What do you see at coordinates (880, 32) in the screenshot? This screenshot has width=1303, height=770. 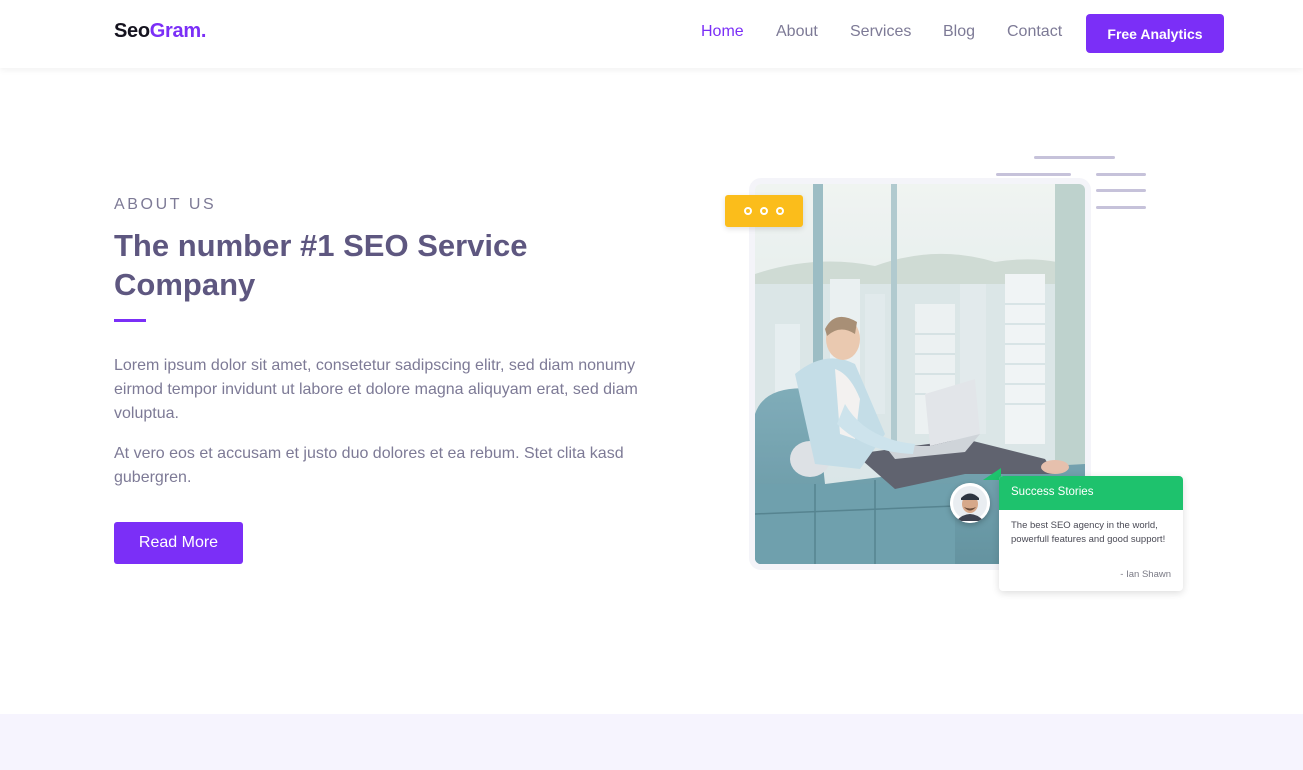 I see `nav-services: Services` at bounding box center [880, 32].